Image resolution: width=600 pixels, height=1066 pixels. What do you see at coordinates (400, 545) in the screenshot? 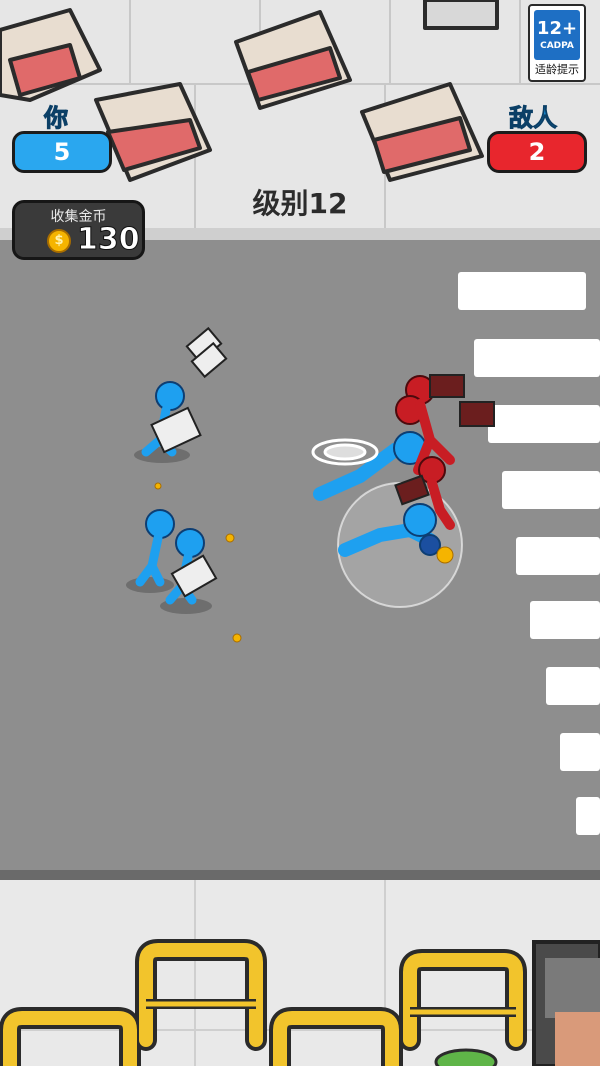
I see `blue-fighter` at bounding box center [400, 545].